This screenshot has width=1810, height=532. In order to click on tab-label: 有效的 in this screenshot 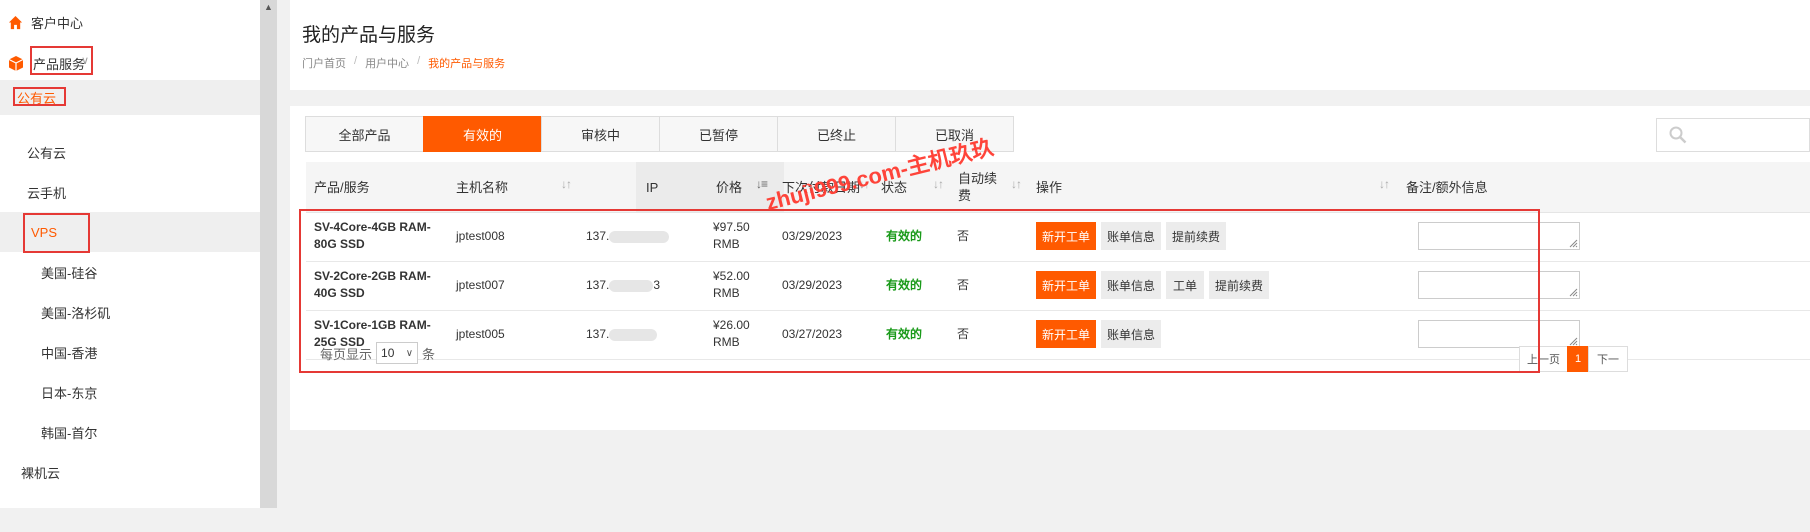, I will do `click(482, 135)`.